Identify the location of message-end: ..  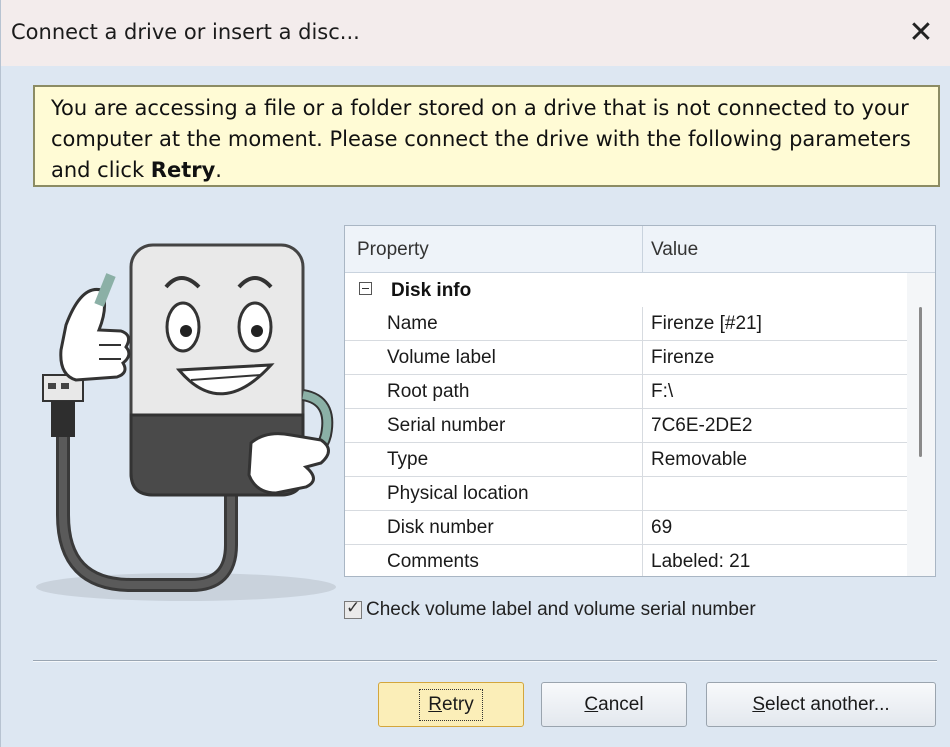
(218, 170).